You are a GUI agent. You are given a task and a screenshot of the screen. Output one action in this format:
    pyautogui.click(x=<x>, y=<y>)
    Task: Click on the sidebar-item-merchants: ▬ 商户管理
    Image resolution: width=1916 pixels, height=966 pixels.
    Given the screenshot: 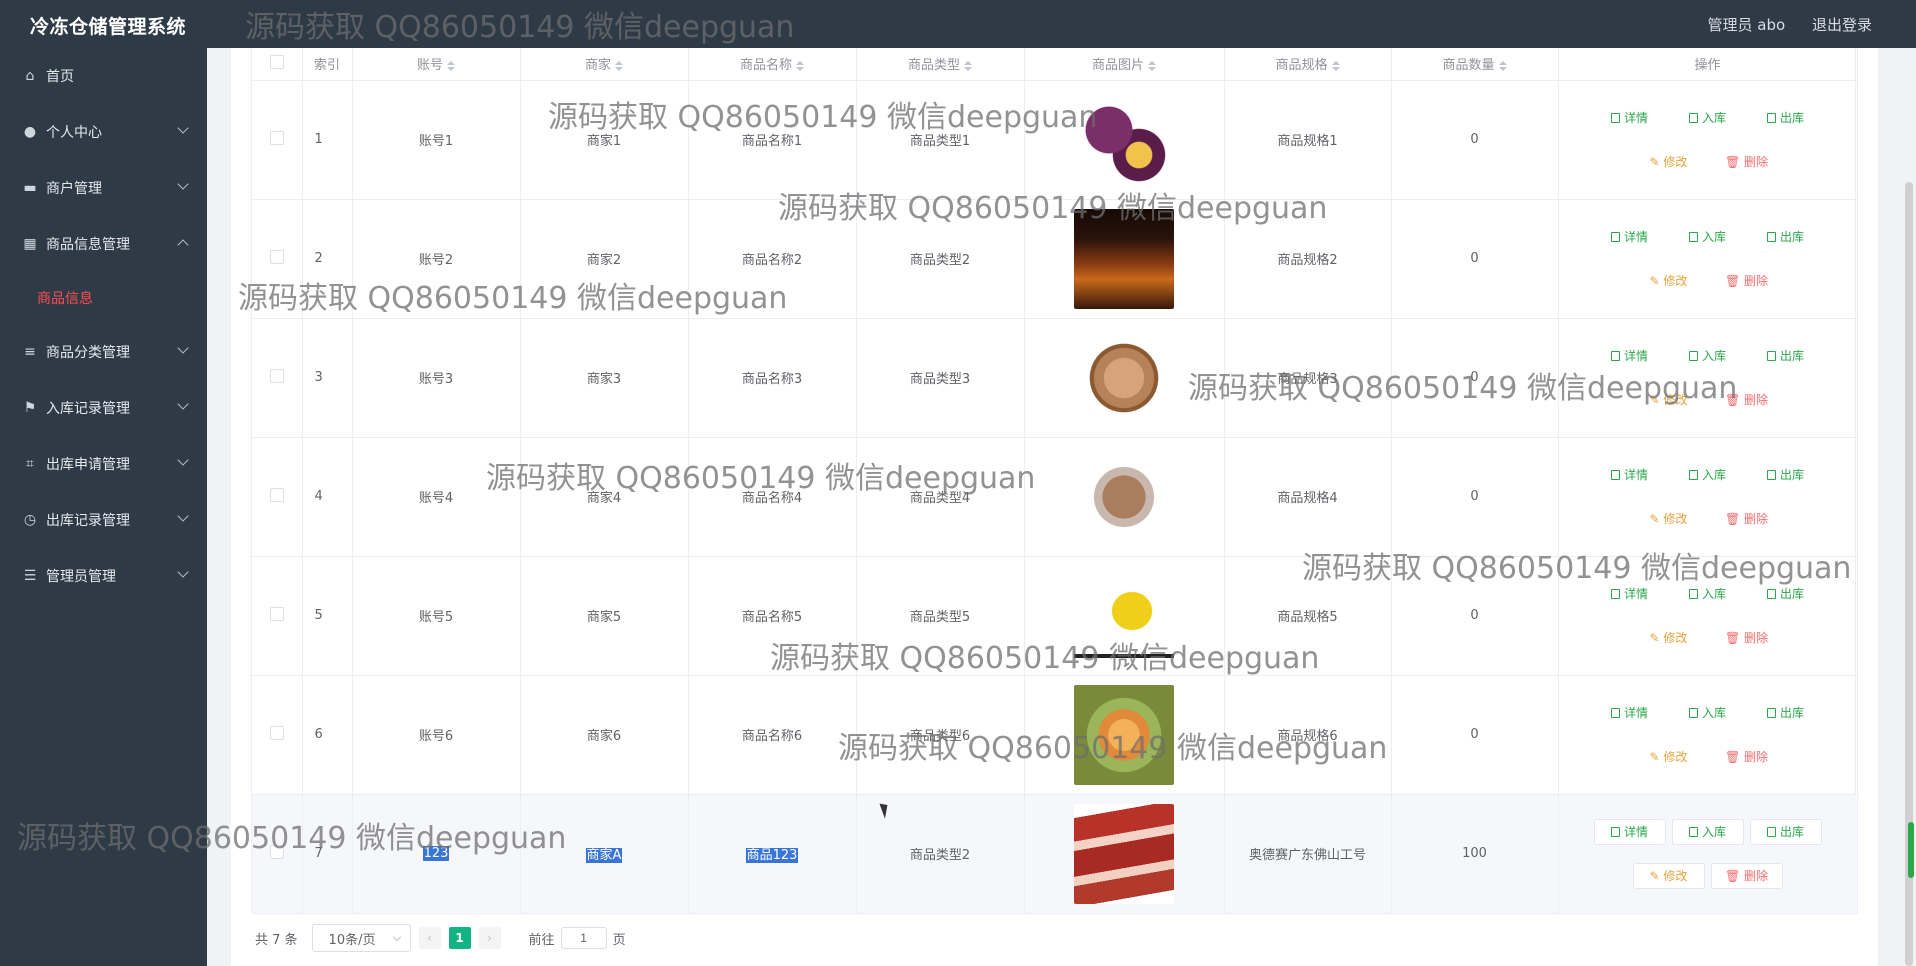 What is the action you would take?
    pyautogui.click(x=103, y=188)
    